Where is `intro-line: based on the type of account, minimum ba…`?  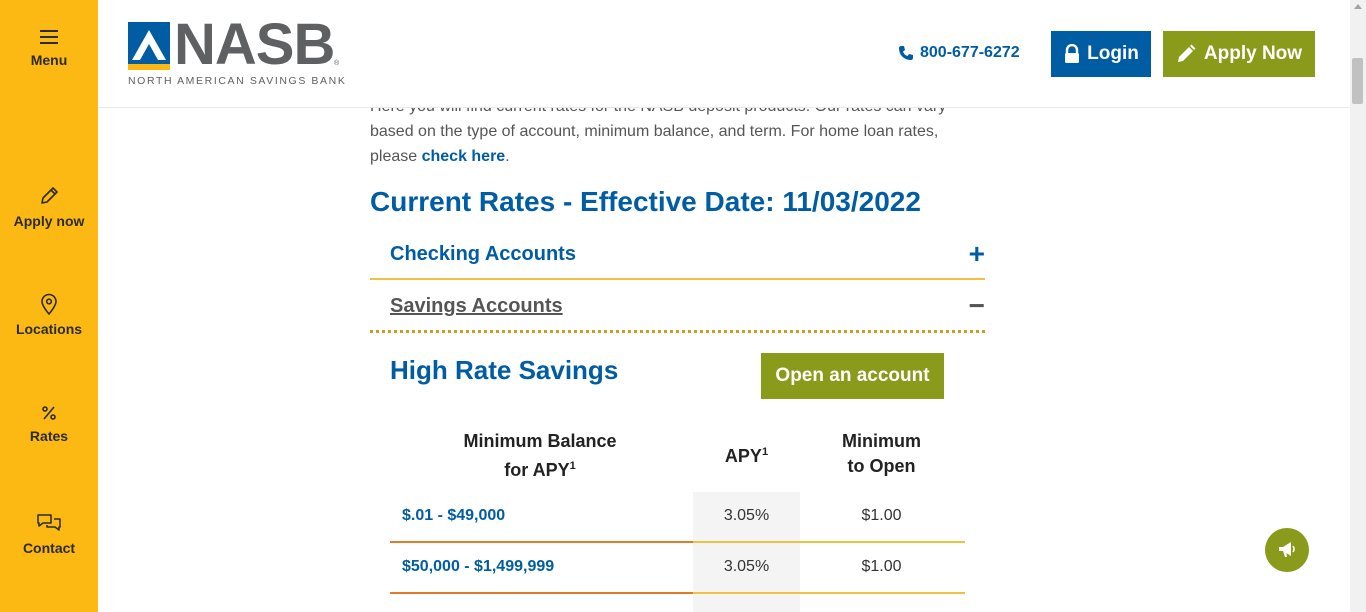
intro-line: based on the type of account, minimum ba… is located at coordinates (654, 131).